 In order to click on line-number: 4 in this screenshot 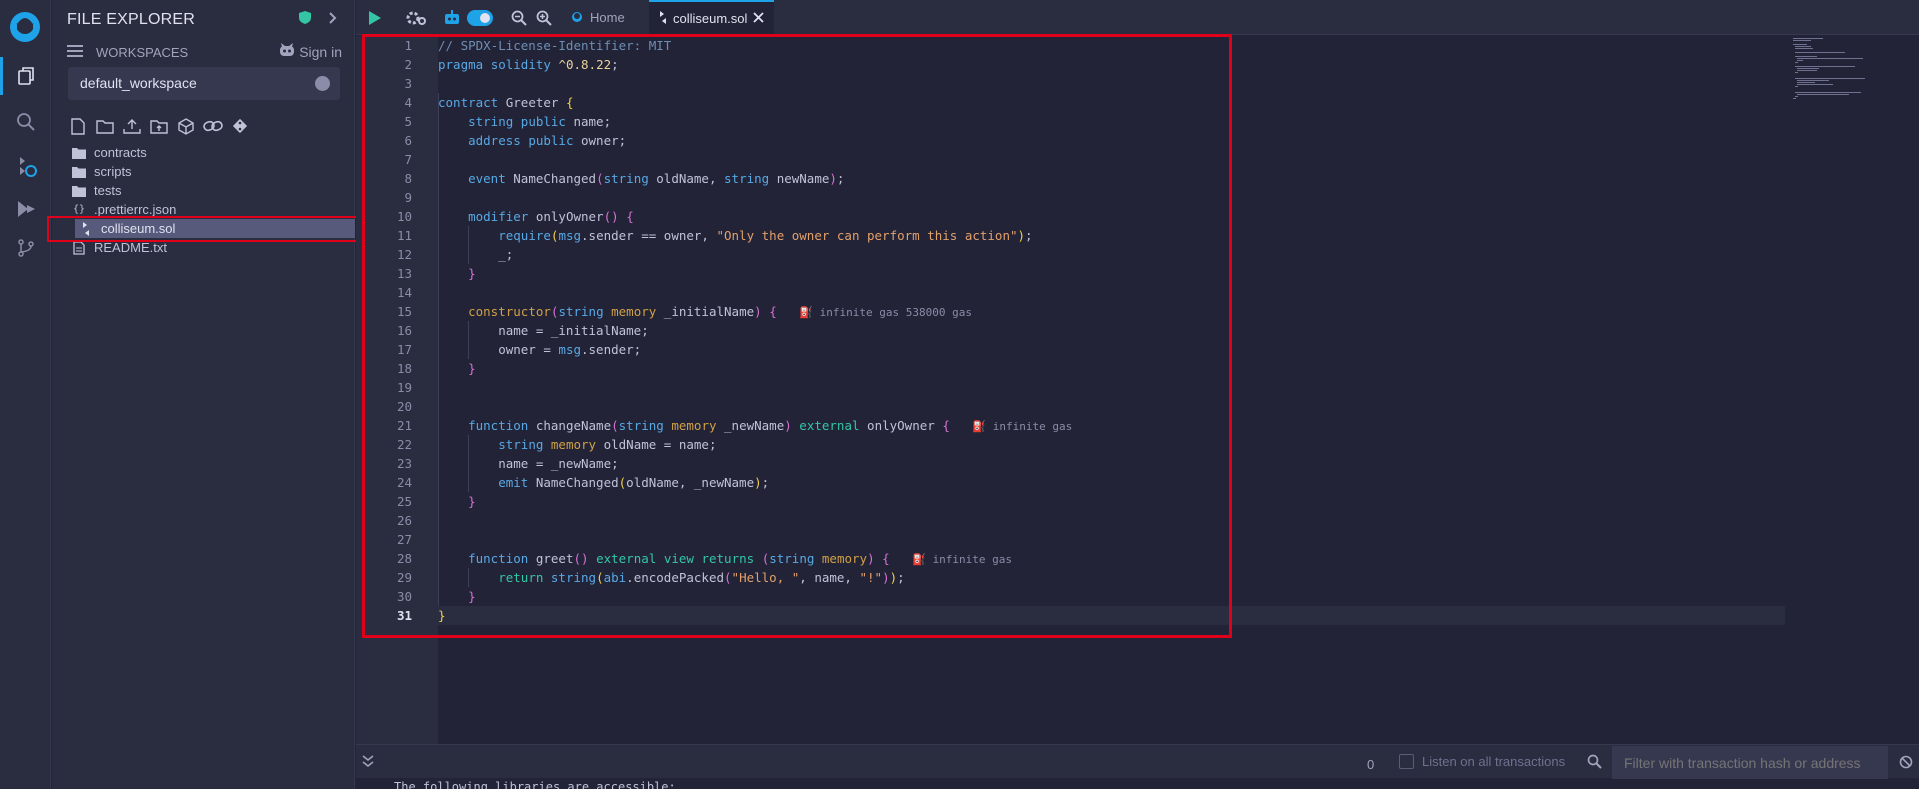, I will do `click(408, 102)`.